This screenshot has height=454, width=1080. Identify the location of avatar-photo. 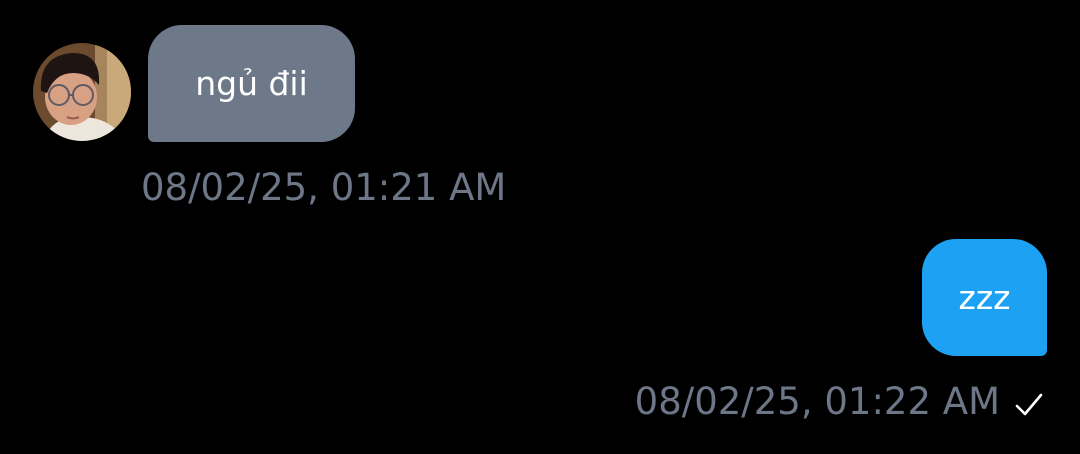
(82, 92).